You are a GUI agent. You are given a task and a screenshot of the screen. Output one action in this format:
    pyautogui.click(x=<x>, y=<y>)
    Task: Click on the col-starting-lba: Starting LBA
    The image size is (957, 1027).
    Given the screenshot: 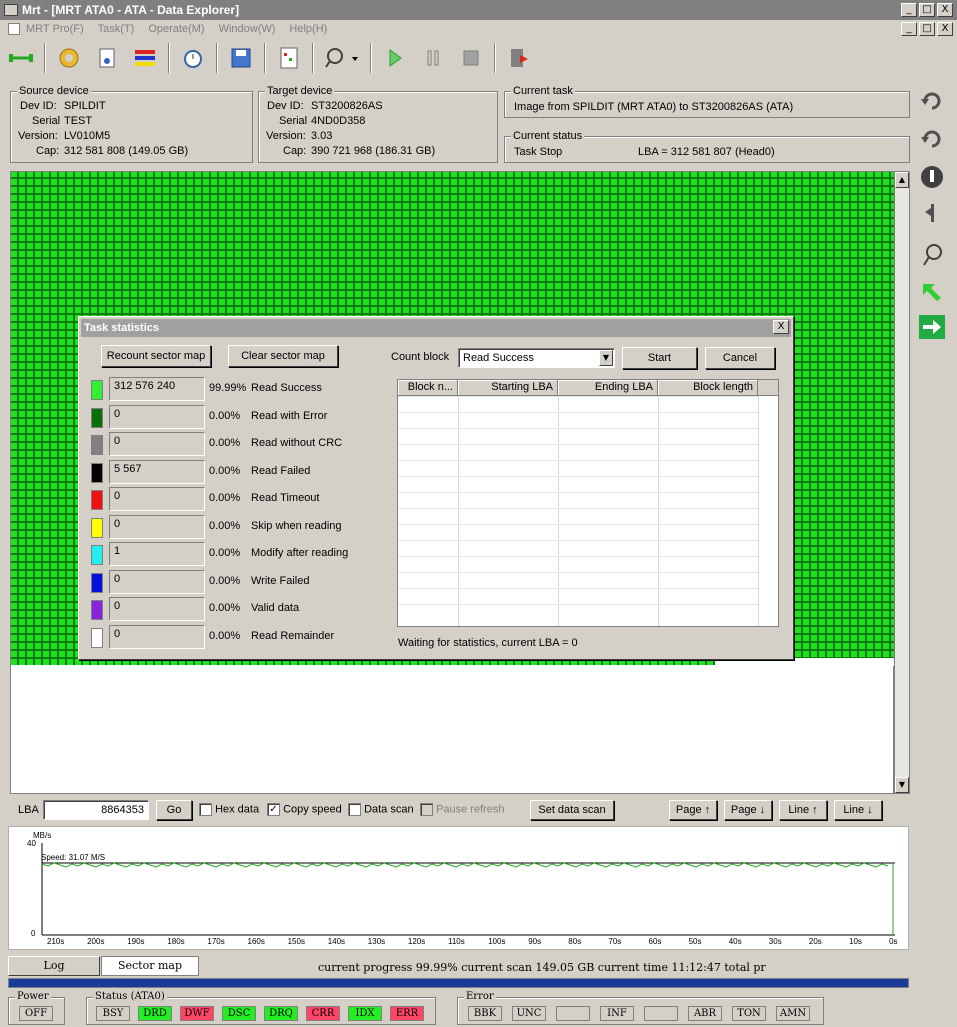 What is the action you would take?
    pyautogui.click(x=508, y=387)
    